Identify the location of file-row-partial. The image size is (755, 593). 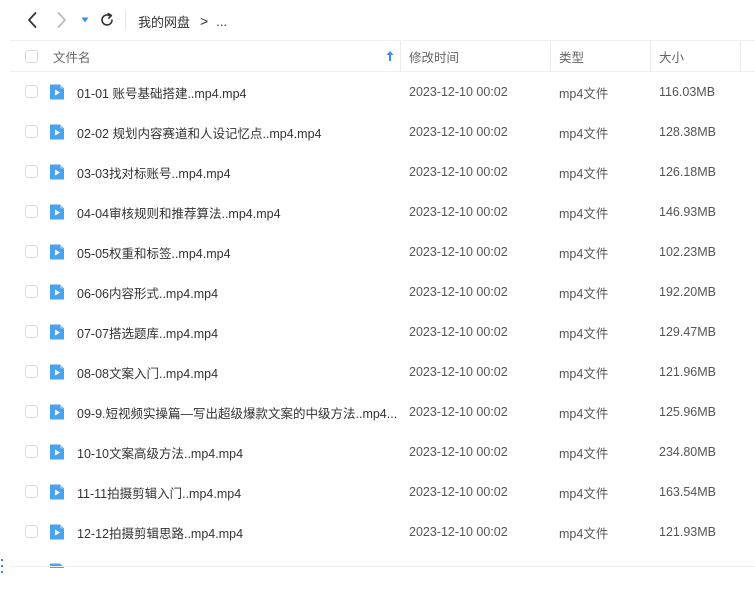
(382, 565).